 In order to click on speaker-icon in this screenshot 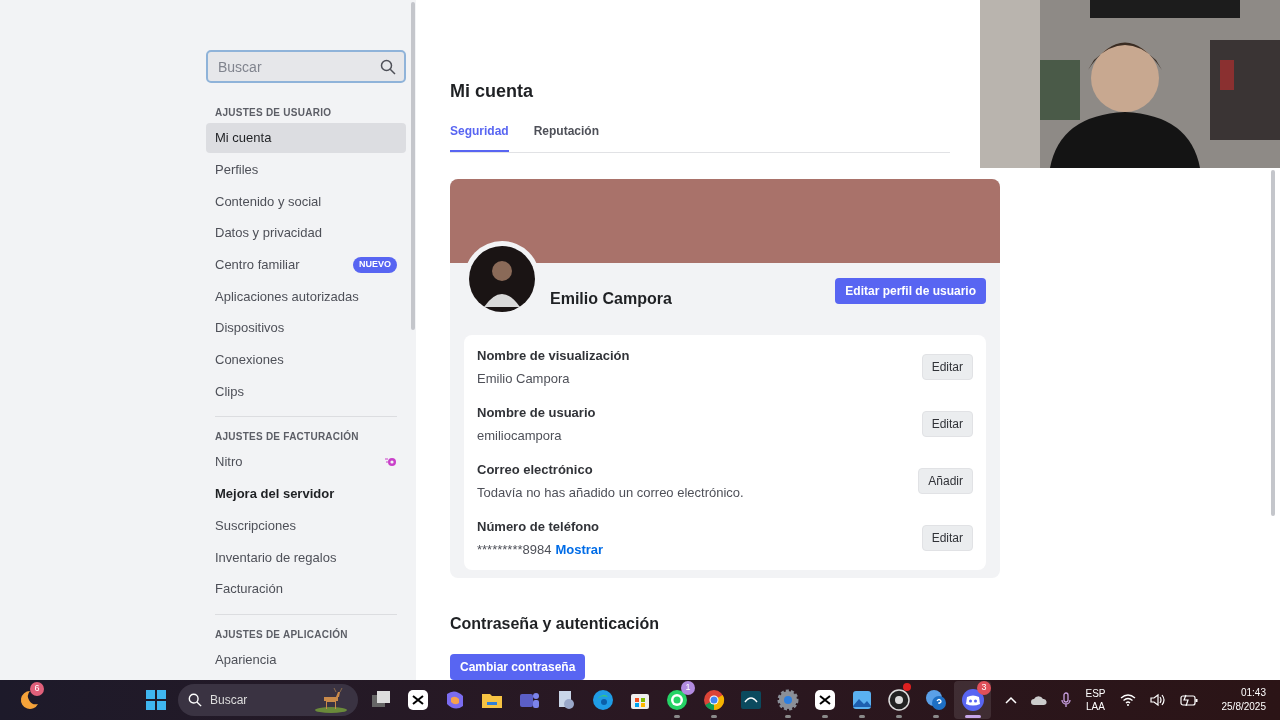, I will do `click(1157, 700)`.